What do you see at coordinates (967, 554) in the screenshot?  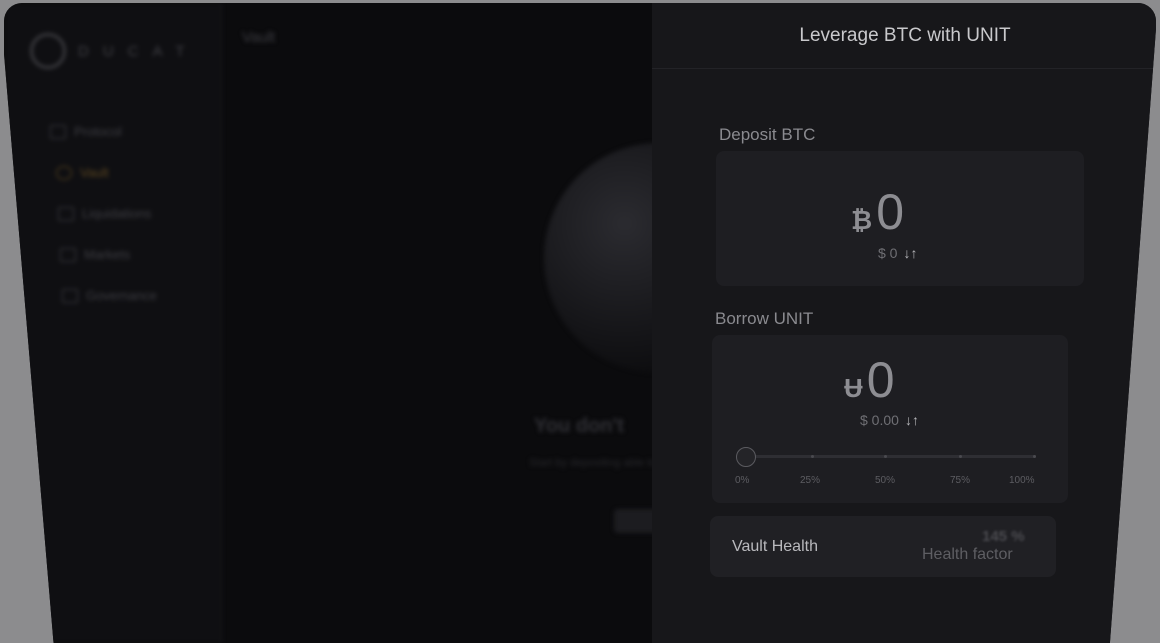 I see `health-factor-label: Health factor` at bounding box center [967, 554].